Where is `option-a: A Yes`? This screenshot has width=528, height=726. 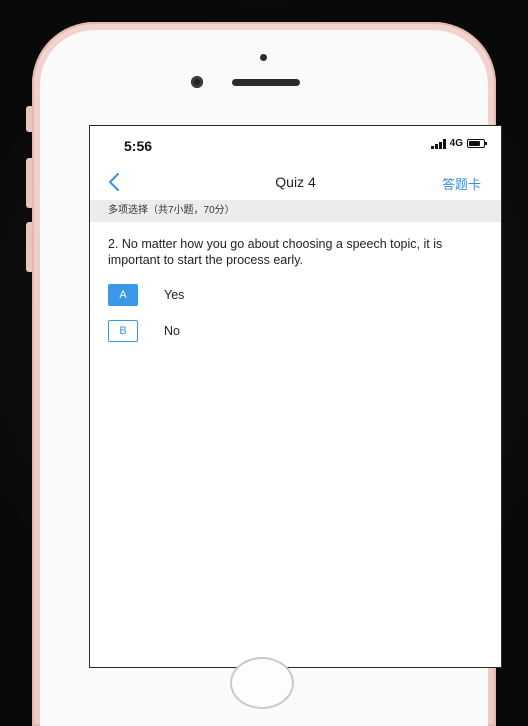
option-a: A Yes is located at coordinates (146, 295).